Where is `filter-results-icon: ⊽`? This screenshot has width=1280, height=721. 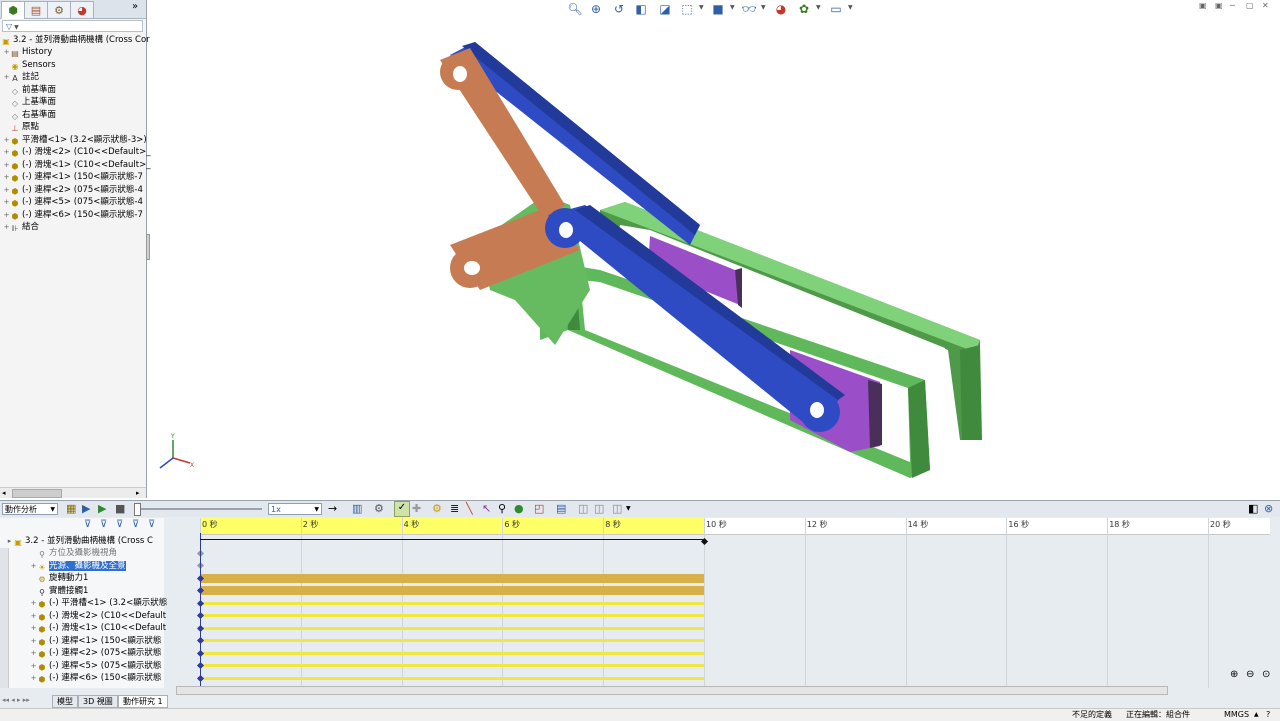 filter-results-icon: ⊽ is located at coordinates (135, 524).